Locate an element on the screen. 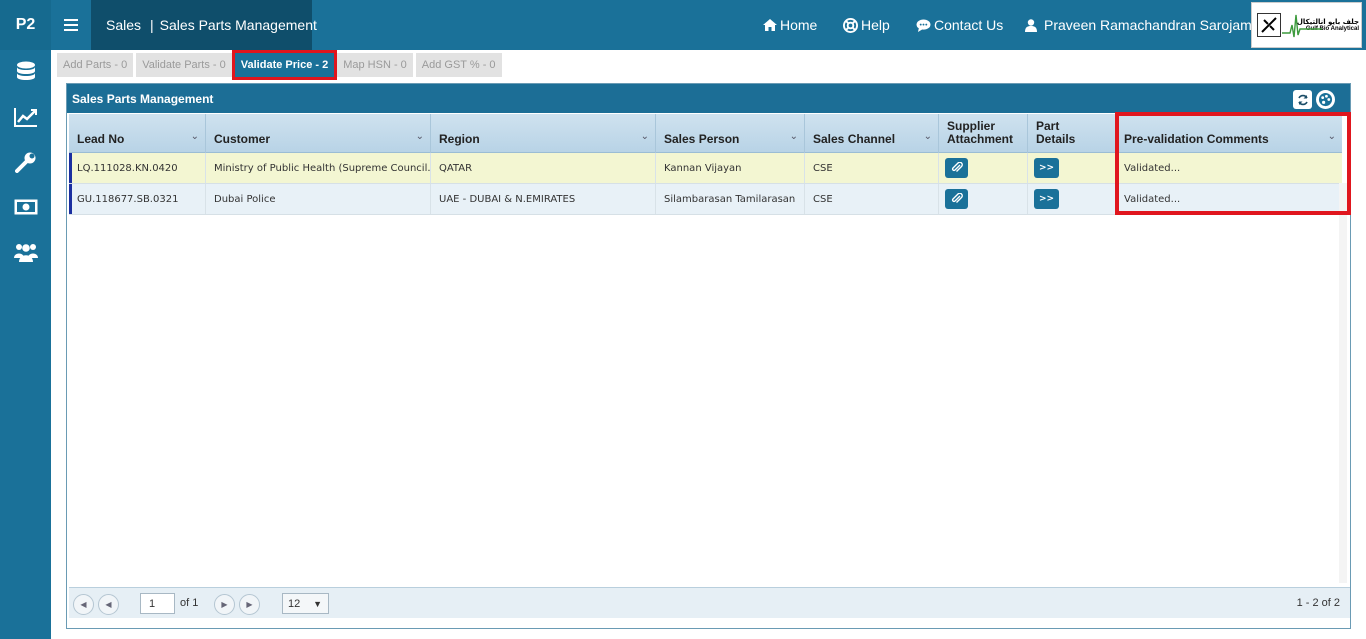 The image size is (1366, 639). refresh-icon is located at coordinates (1302, 99).